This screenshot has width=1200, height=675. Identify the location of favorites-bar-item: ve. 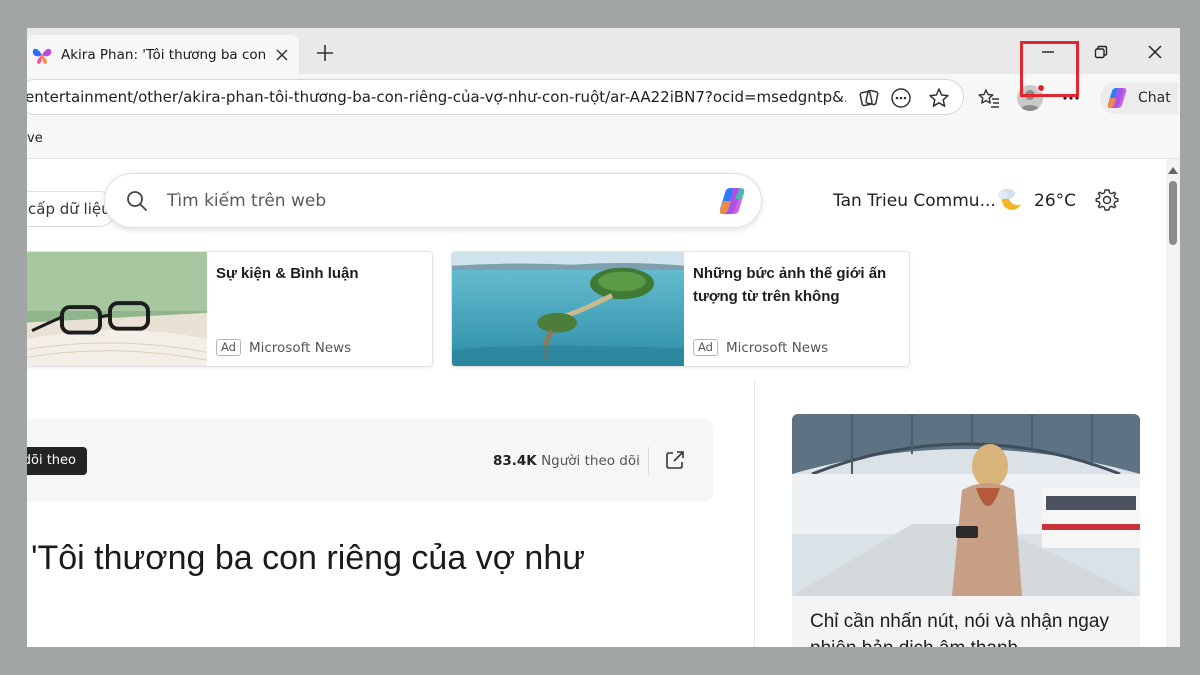
(35, 138).